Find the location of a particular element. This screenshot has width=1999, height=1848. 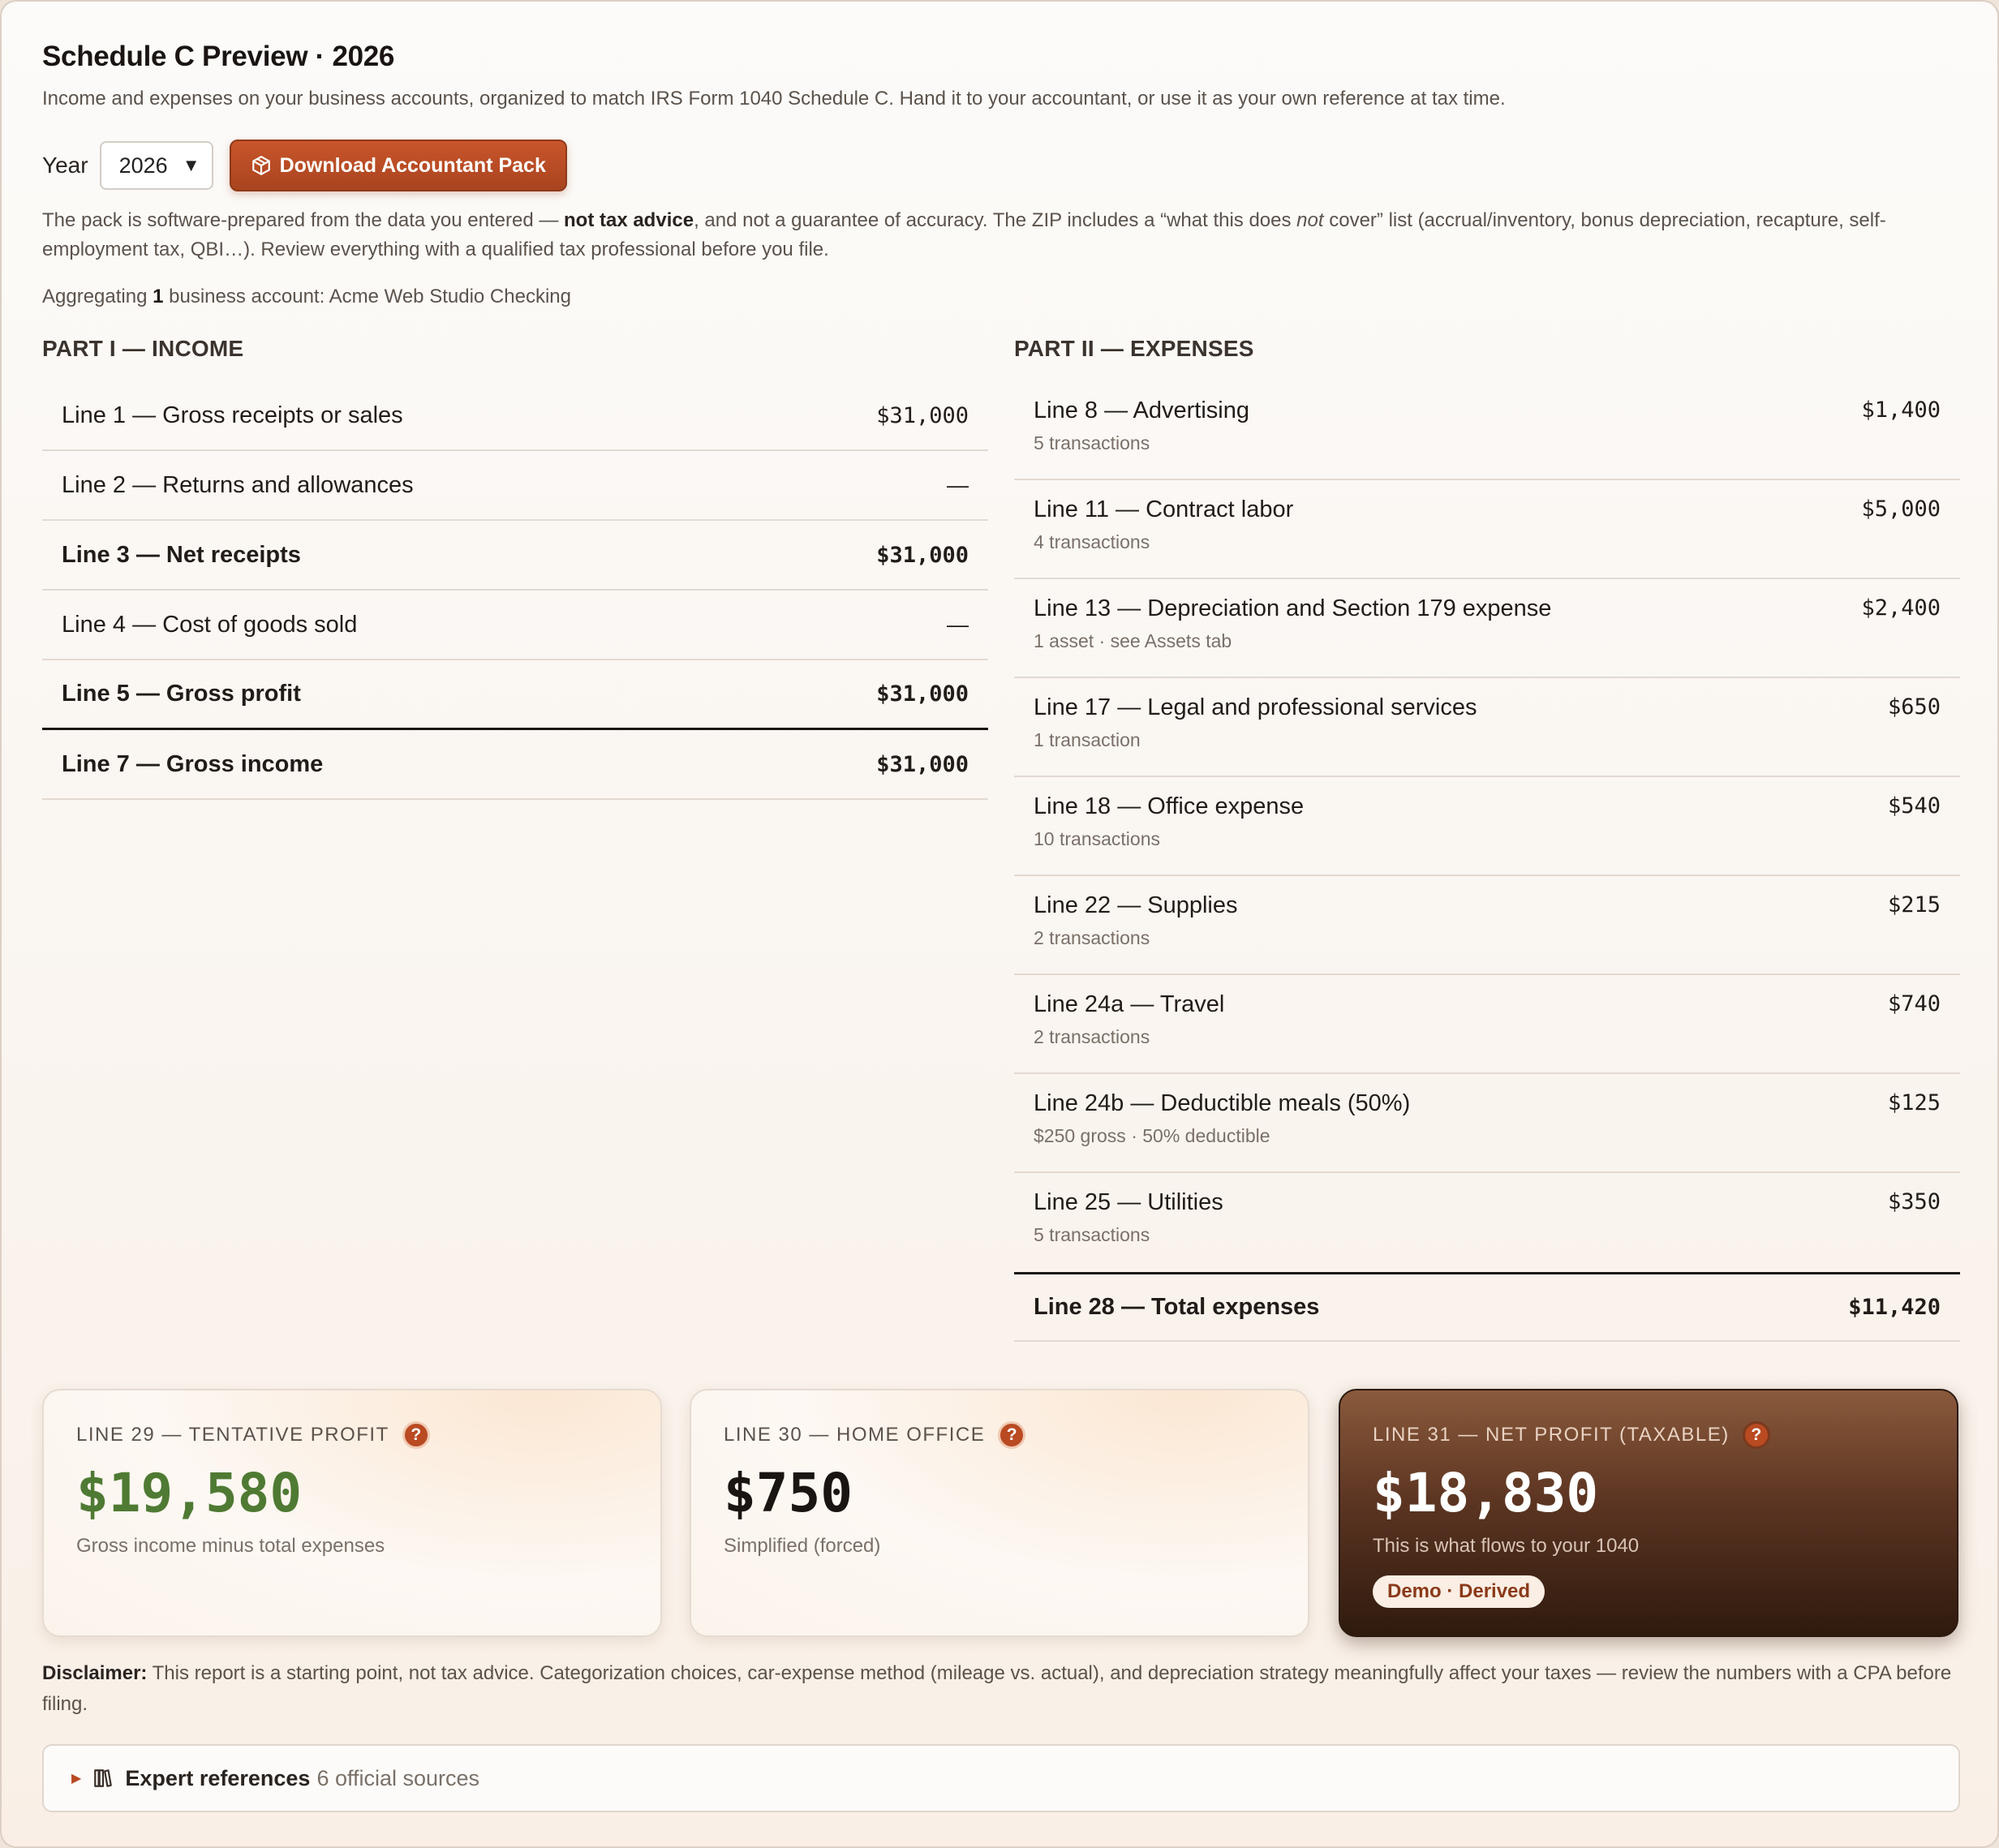

books-icon is located at coordinates (104, 1778).